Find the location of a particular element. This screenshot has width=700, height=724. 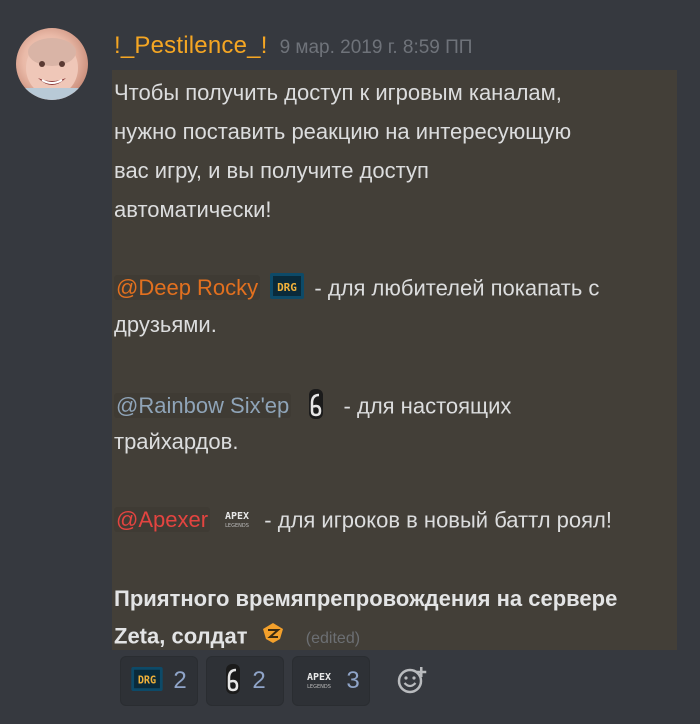

closing-line-2: Zeta, солдат (edited) is located at coordinates (237, 637).